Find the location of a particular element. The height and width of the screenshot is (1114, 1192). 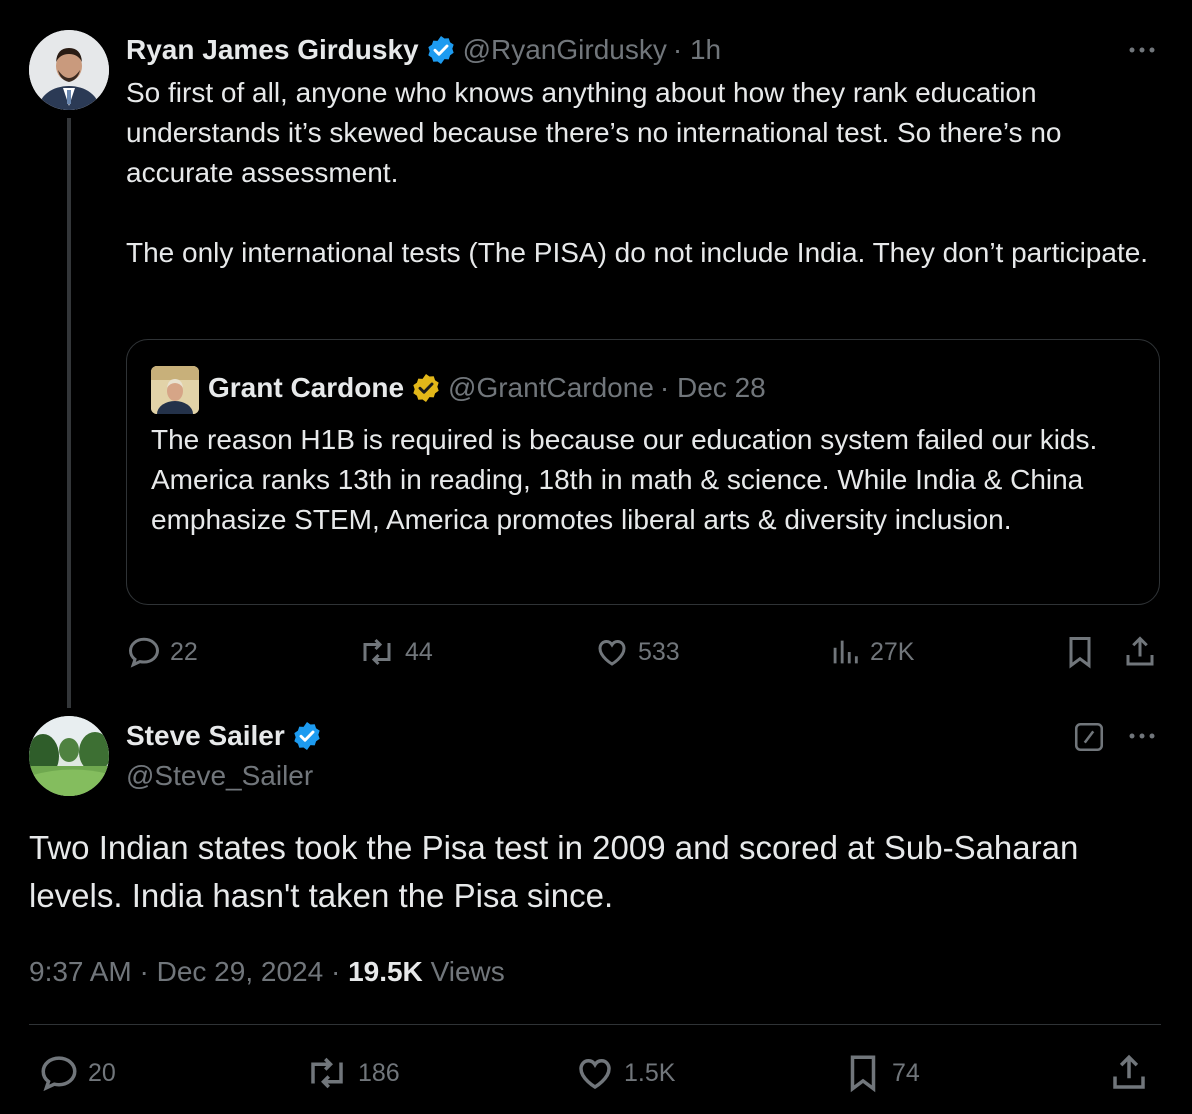

bookmark-button is located at coordinates (1080, 652).